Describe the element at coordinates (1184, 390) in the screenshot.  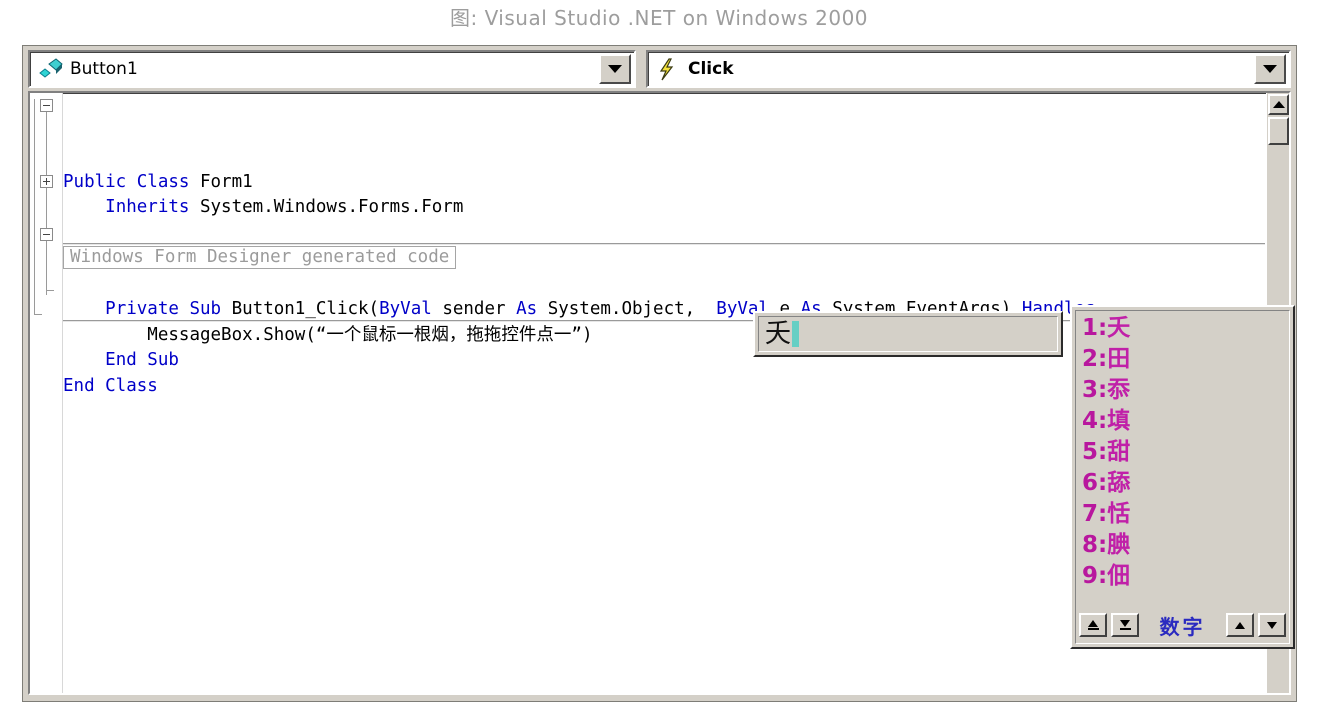
I see `ime-candidate-item: 3:忝` at that location.